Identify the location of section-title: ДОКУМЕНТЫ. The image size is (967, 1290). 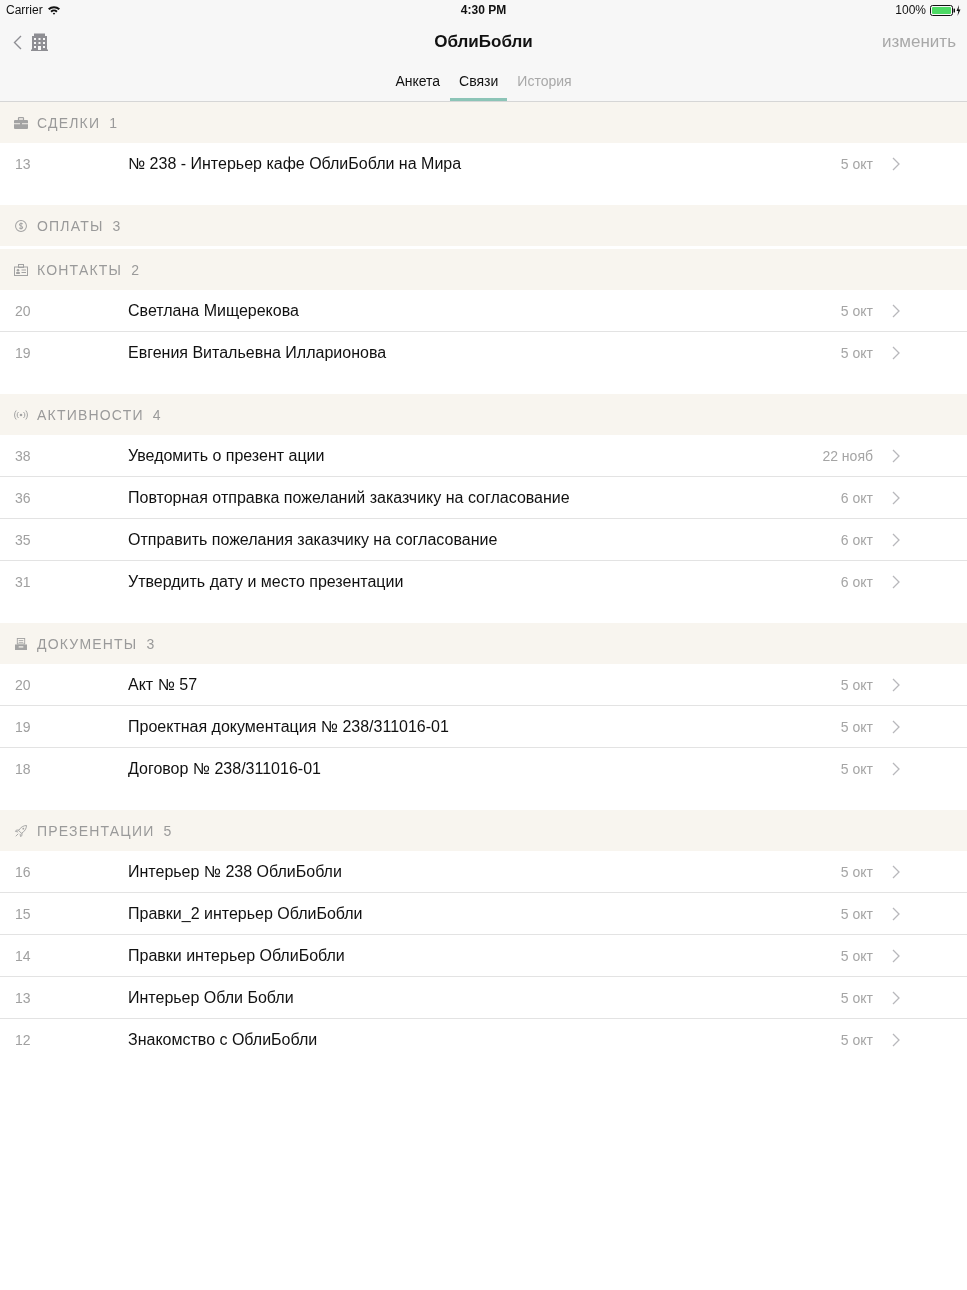
(87, 643).